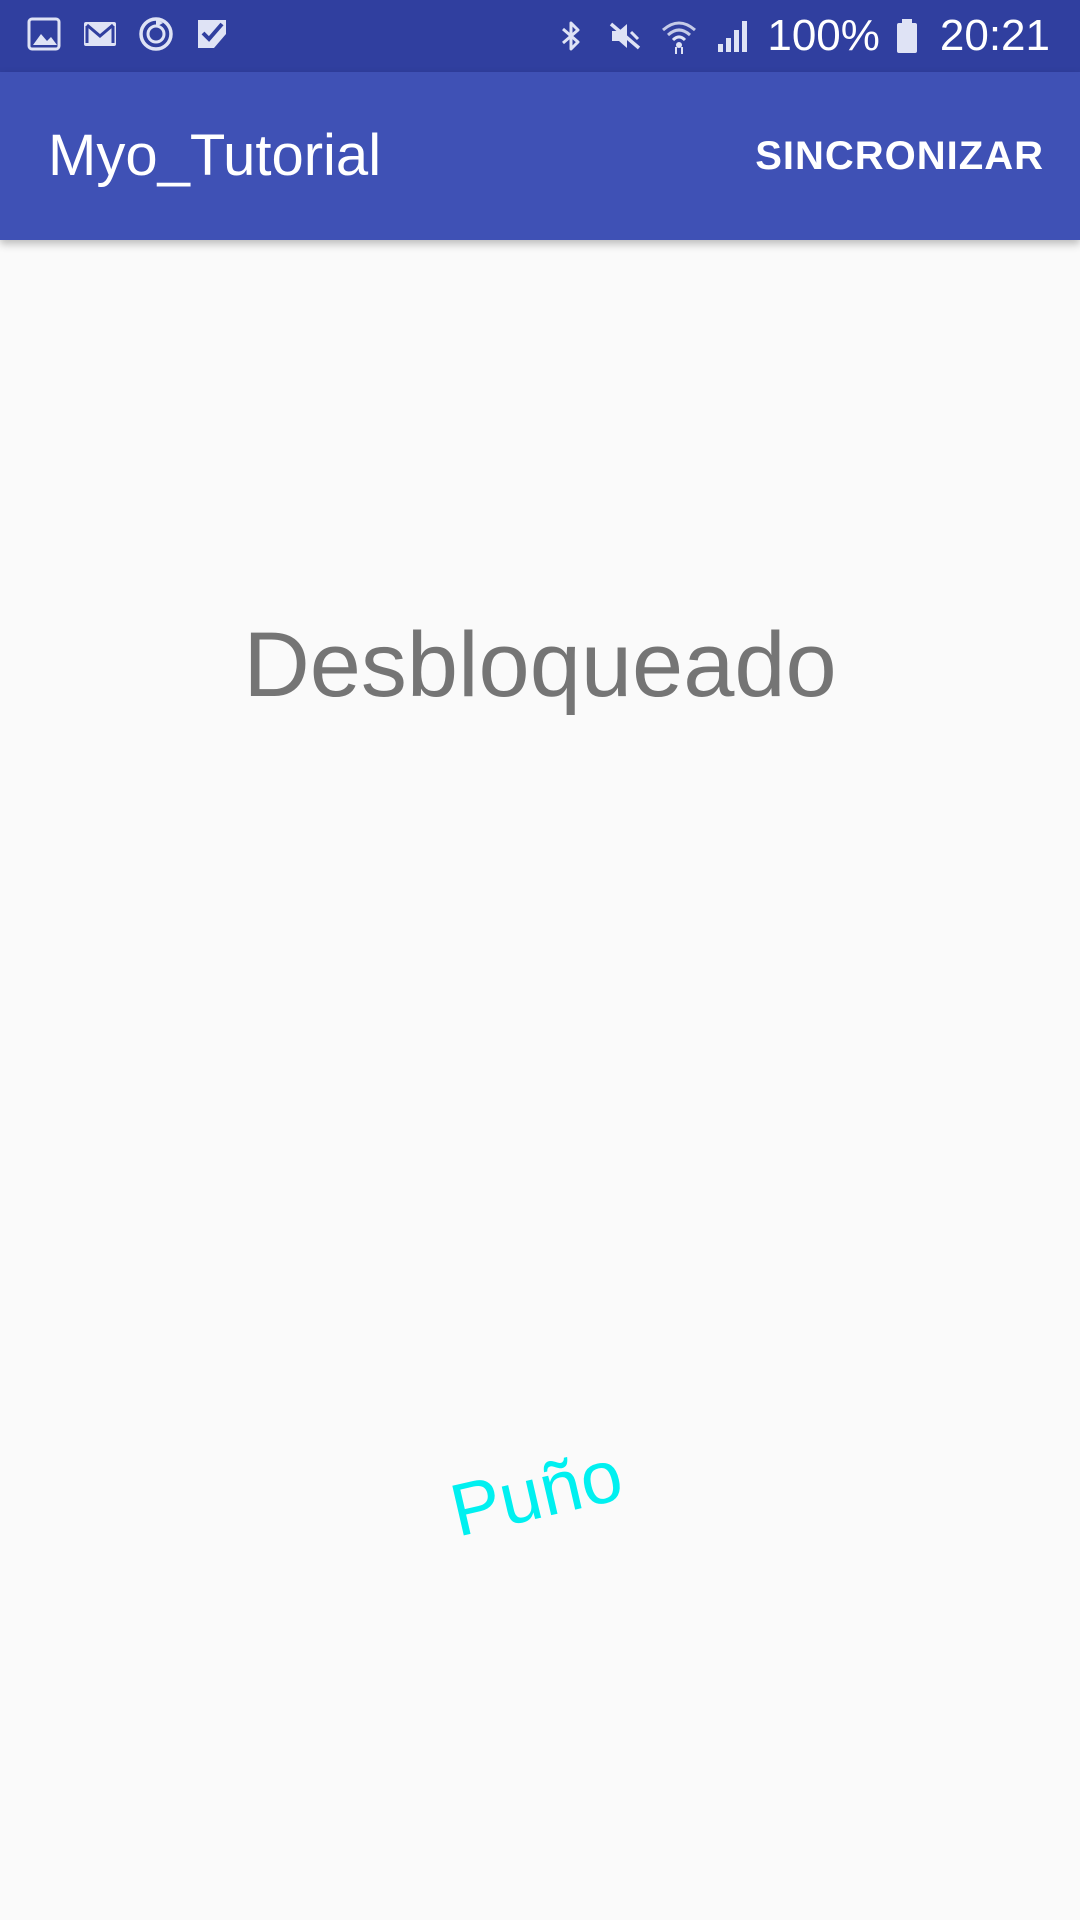 The image size is (1080, 1920). I want to click on tasks-check-icon, so click(212, 34).